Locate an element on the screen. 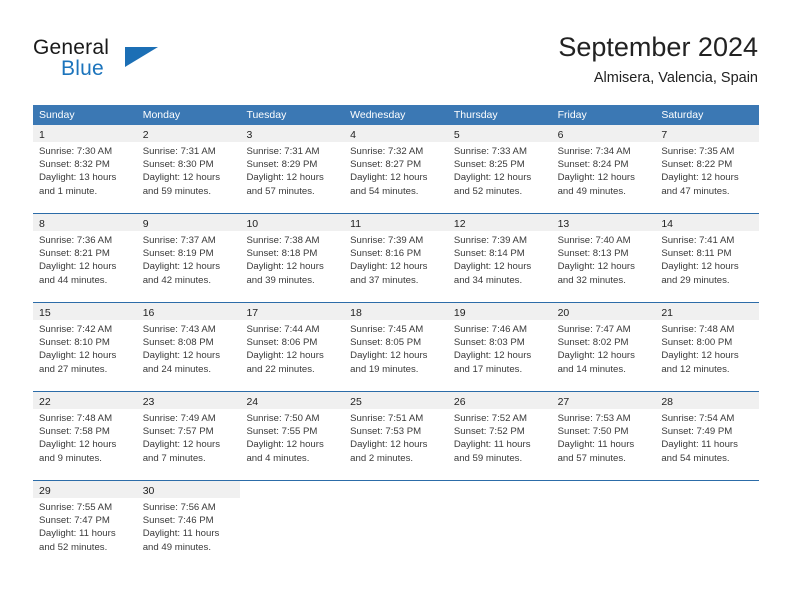  weekday-header-friday: Friday is located at coordinates (572, 115).